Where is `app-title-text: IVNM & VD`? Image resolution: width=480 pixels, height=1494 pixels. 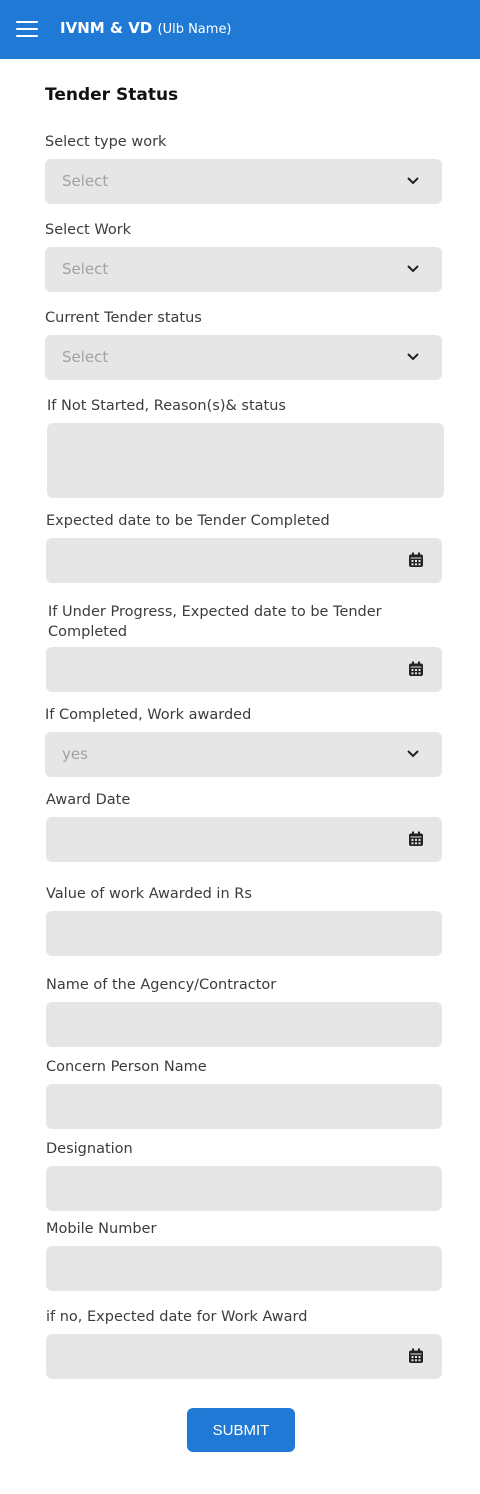 app-title-text: IVNM & VD is located at coordinates (106, 28).